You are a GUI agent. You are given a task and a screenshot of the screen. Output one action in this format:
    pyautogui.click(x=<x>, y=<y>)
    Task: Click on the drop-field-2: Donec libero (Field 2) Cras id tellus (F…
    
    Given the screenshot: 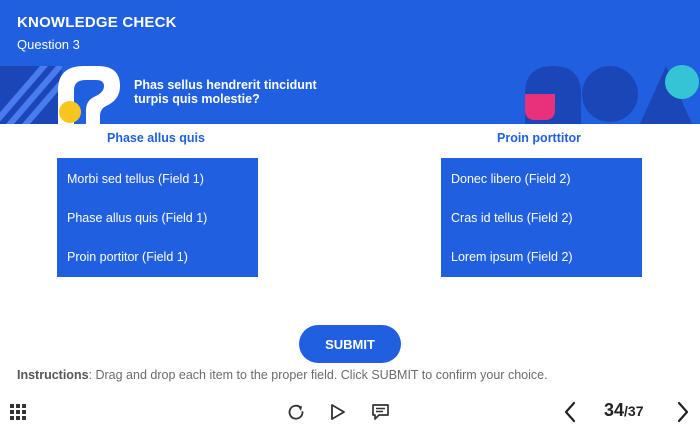 What is the action you would take?
    pyautogui.click(x=541, y=217)
    